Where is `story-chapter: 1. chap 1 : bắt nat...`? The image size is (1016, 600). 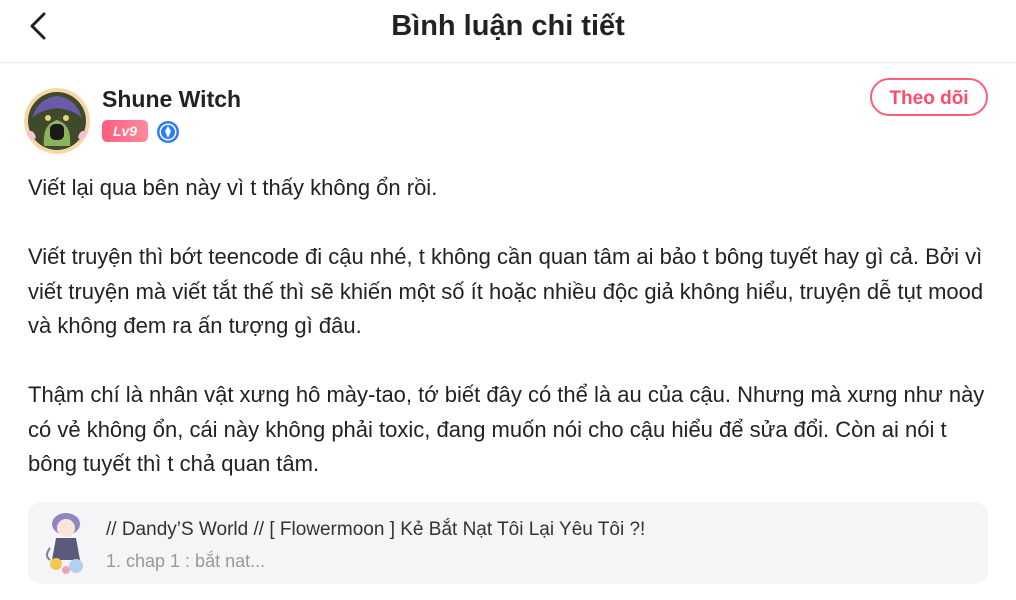 story-chapter: 1. chap 1 : bắt nat... is located at coordinates (186, 561).